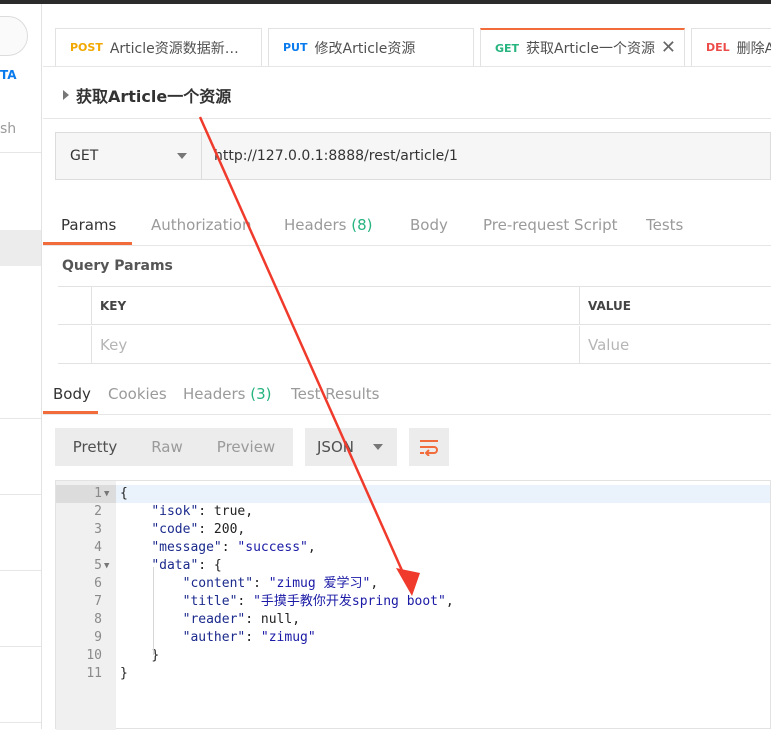 This screenshot has height=730, width=771. I want to click on request-name: 获取Article一个资源, so click(147, 95).